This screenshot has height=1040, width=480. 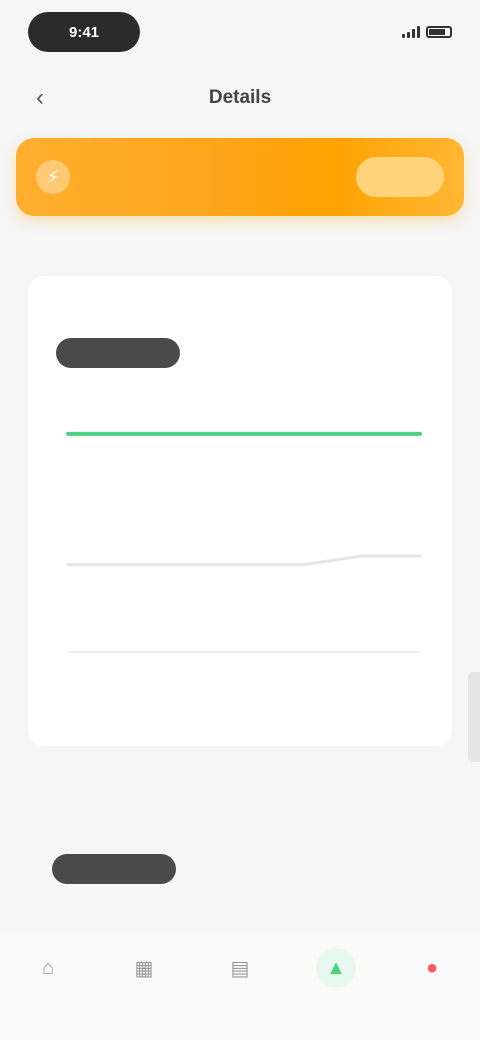 I want to click on segmented-control, so click(x=246, y=353).